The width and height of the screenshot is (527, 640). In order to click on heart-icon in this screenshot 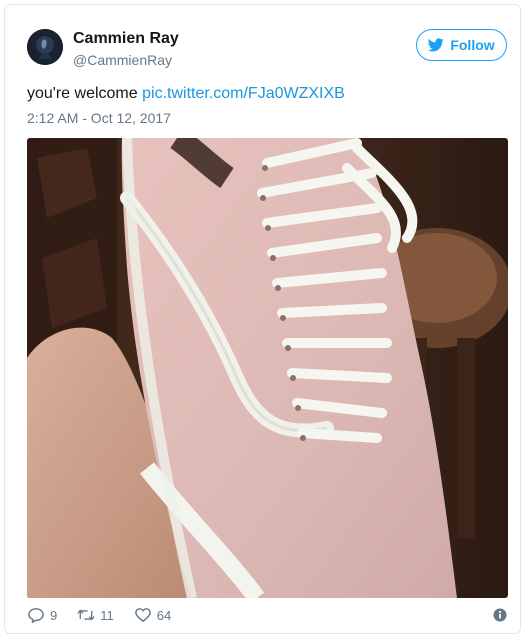, I will do `click(142, 615)`.